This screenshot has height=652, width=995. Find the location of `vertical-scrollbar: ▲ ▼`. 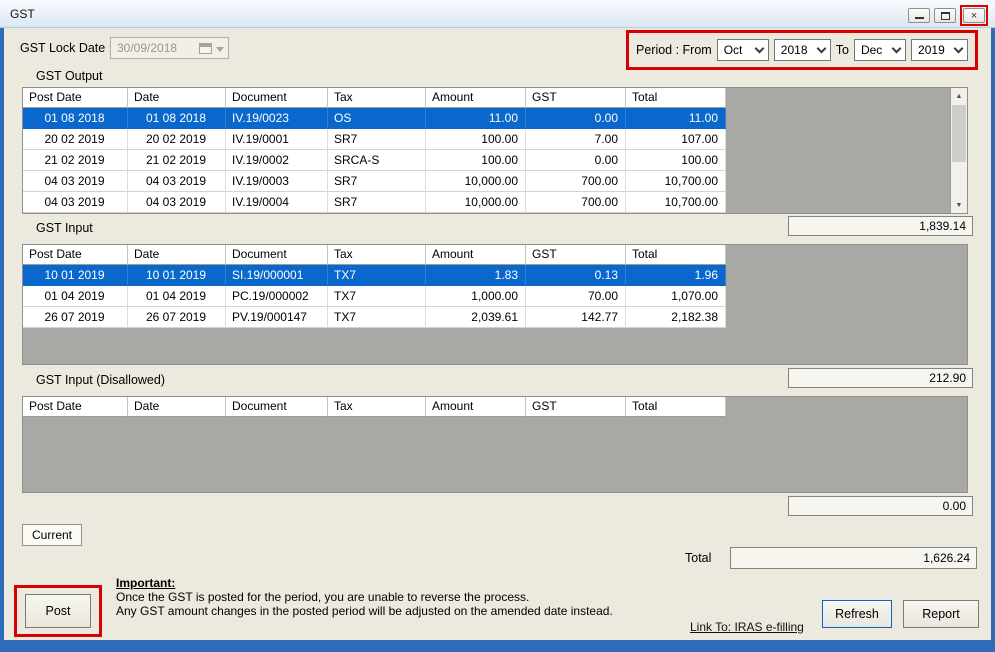

vertical-scrollbar: ▲ ▼ is located at coordinates (958, 150).